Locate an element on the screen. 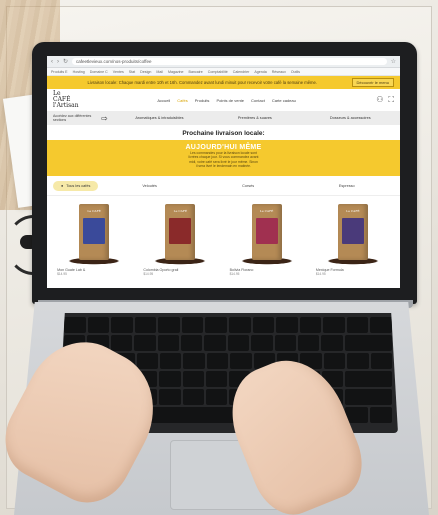  cart-icon: ⛶ is located at coordinates (391, 100).